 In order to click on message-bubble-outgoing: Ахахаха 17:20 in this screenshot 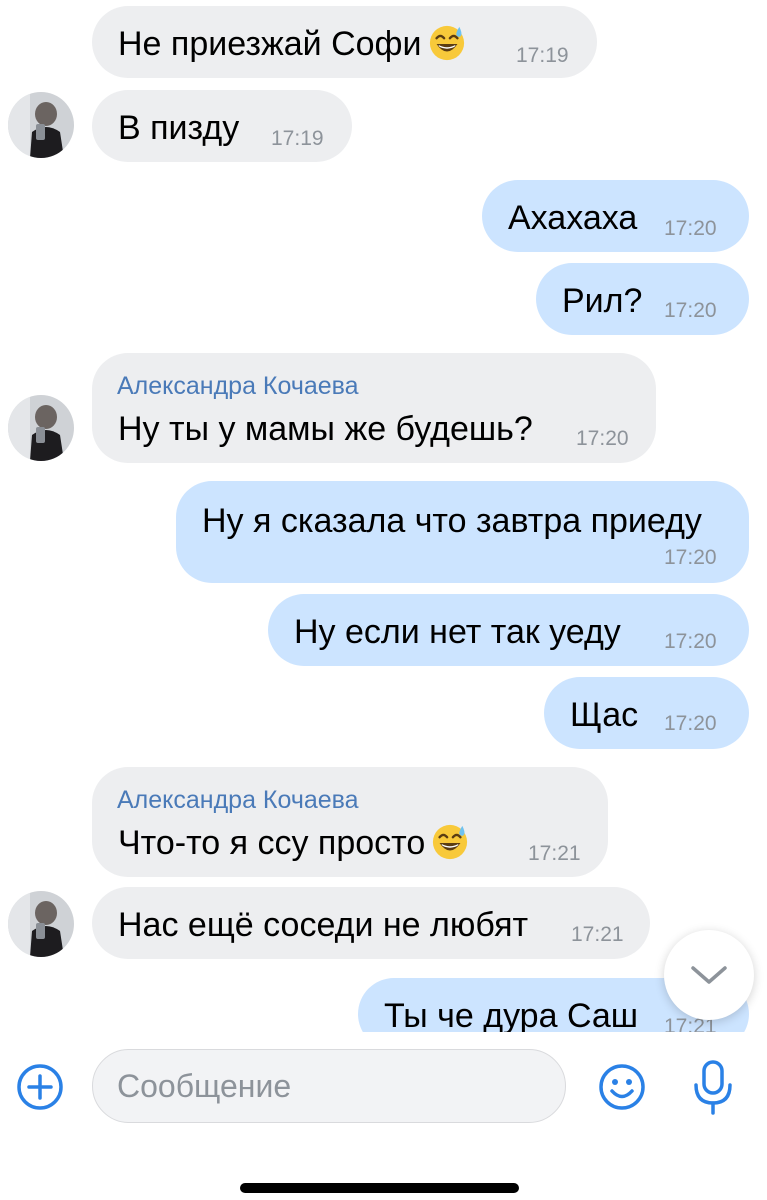, I will do `click(615, 216)`.